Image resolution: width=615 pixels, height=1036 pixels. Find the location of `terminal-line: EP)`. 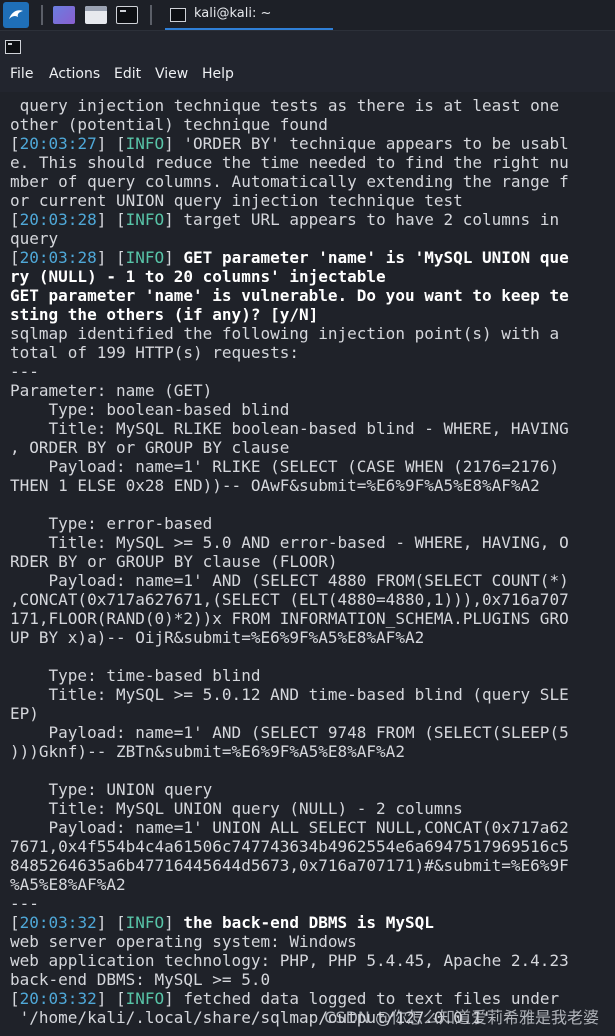

terminal-line: EP) is located at coordinates (24, 713).